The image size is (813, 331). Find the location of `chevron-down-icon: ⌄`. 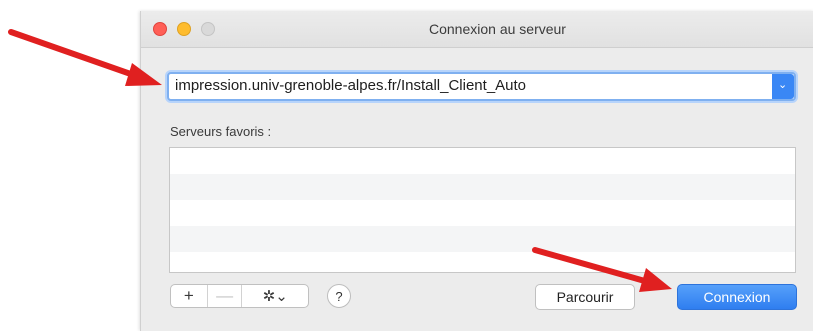

chevron-down-icon: ⌄ is located at coordinates (783, 85).